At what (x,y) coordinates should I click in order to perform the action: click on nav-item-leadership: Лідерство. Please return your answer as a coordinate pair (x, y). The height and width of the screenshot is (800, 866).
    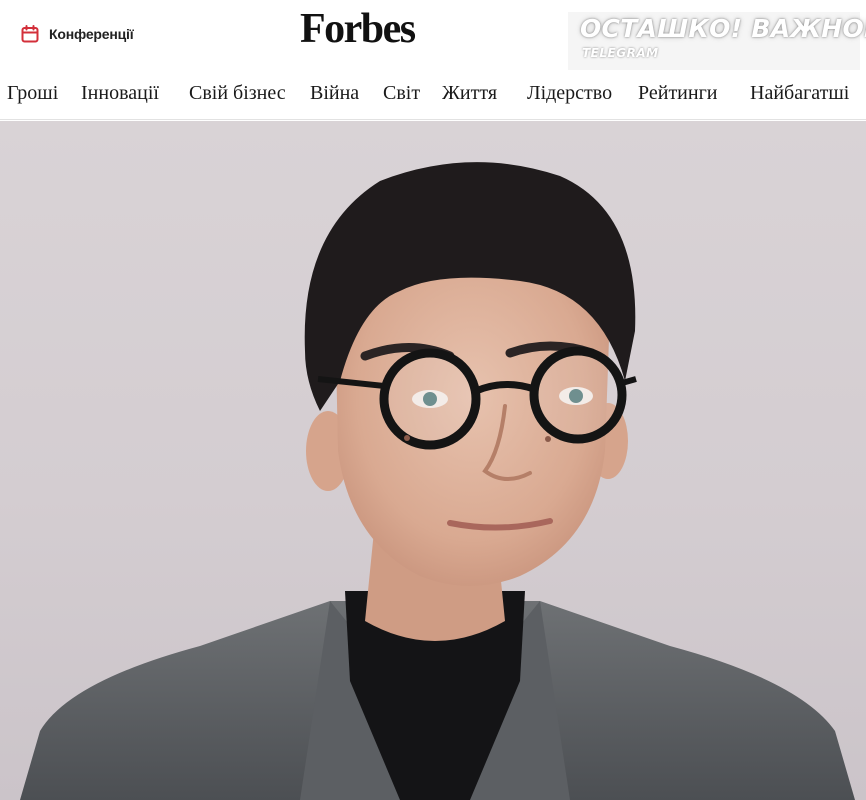
    Looking at the image, I should click on (569, 93).